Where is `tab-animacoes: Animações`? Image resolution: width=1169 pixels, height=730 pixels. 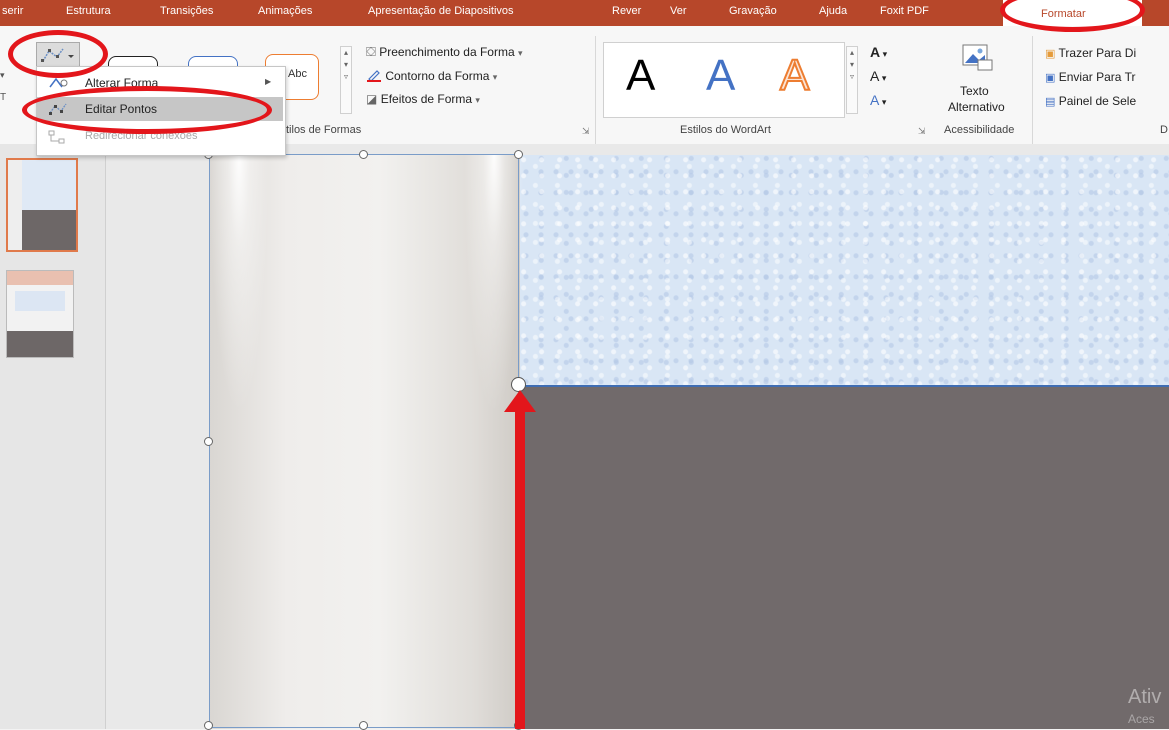 tab-animacoes: Animações is located at coordinates (285, 11).